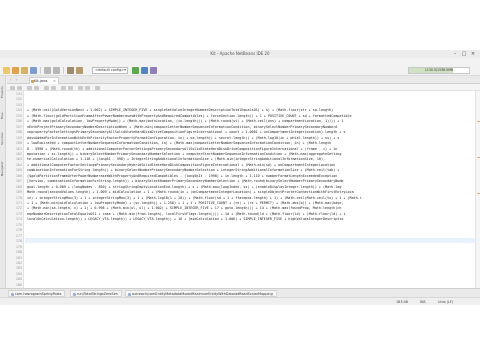 The width and height of the screenshot is (480, 360). Describe the element at coordinates (15, 70) in the screenshot. I see `new-project-icon` at that location.